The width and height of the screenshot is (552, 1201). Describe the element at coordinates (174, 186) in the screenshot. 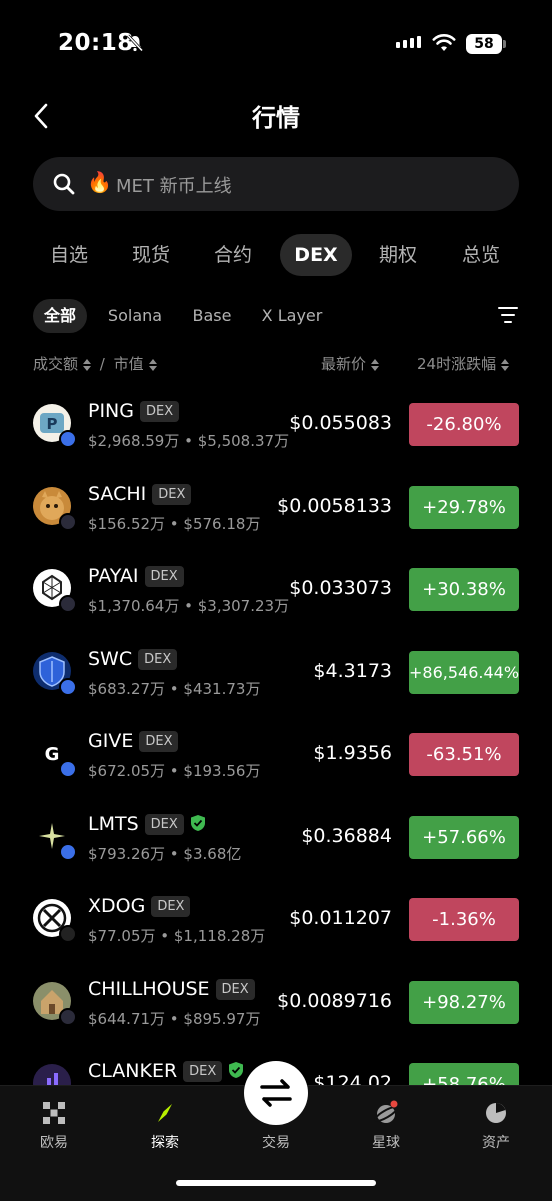

I see `search-placeholder: MET 新币上线` at that location.